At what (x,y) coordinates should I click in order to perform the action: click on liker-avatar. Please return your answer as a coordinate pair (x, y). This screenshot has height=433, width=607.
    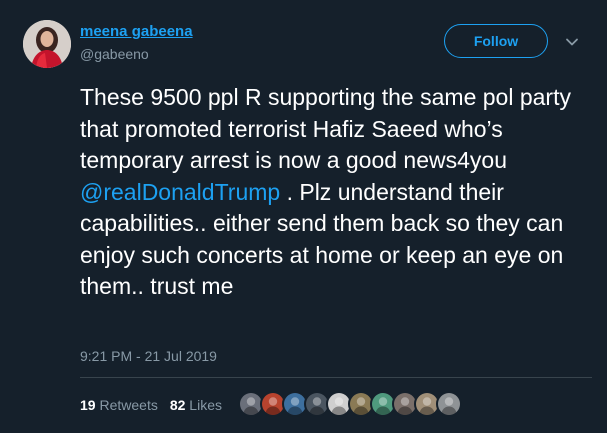
    Looking at the image, I should click on (449, 404).